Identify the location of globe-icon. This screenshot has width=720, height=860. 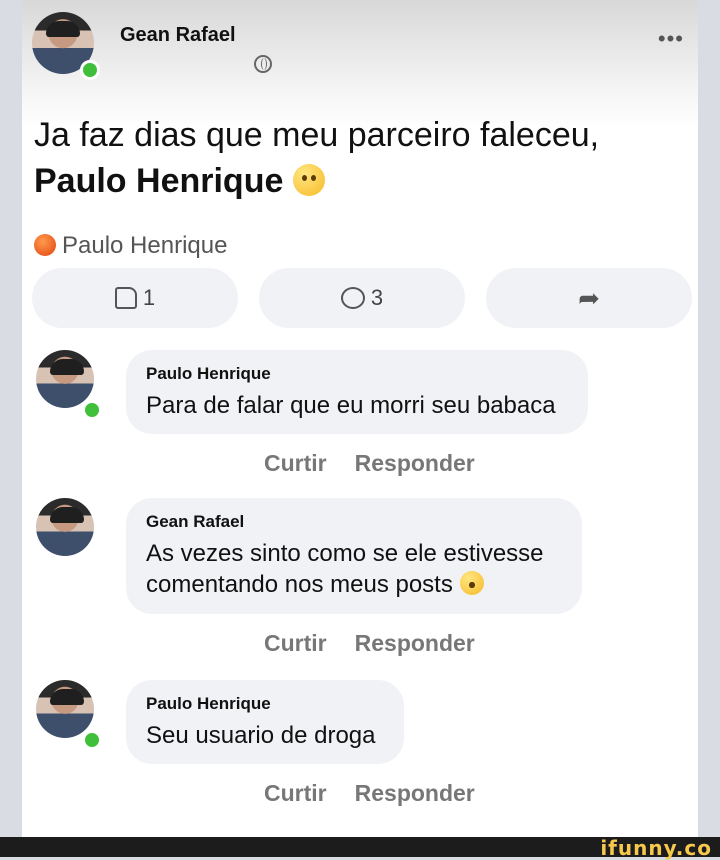
(263, 64).